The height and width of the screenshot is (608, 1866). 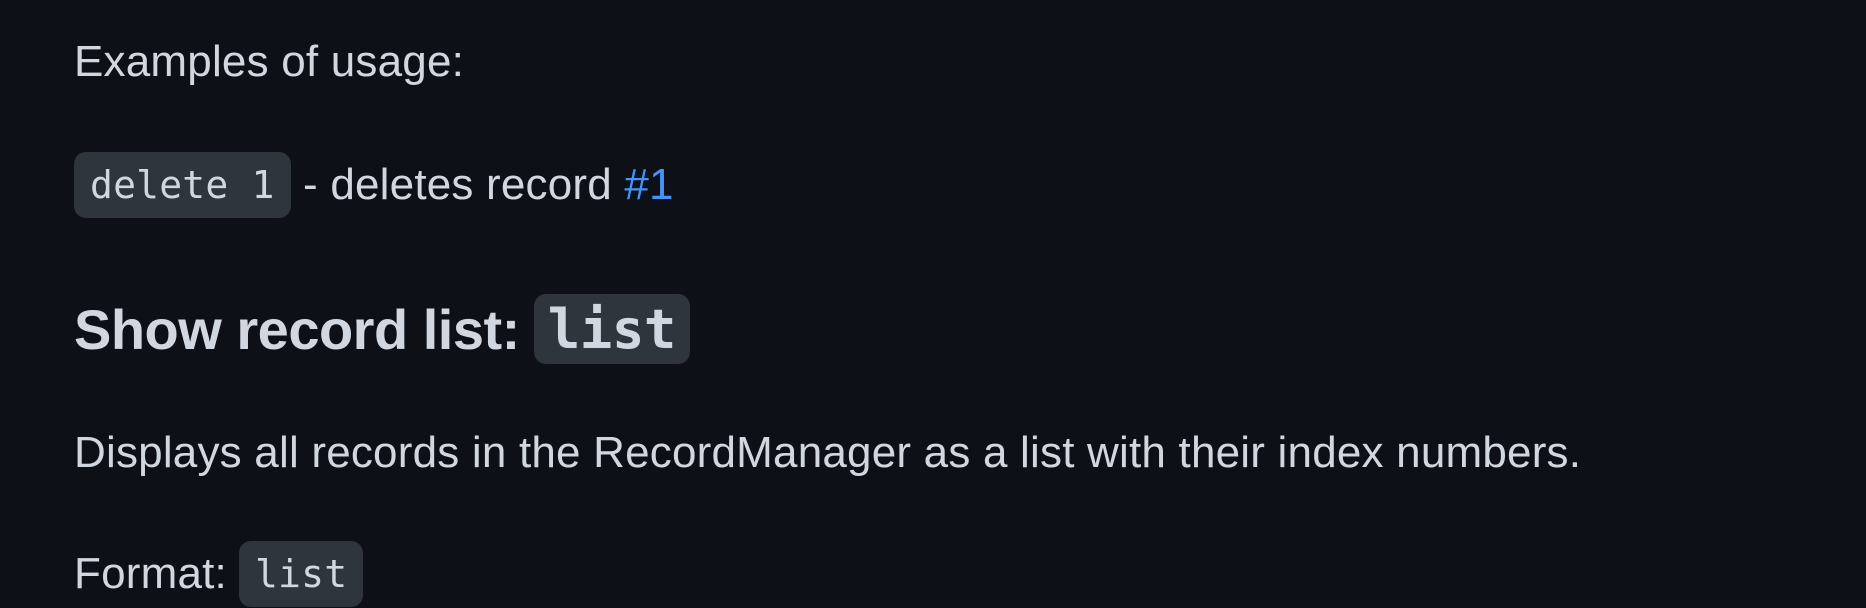 I want to click on delete-command-code: delete 1, so click(x=182, y=185).